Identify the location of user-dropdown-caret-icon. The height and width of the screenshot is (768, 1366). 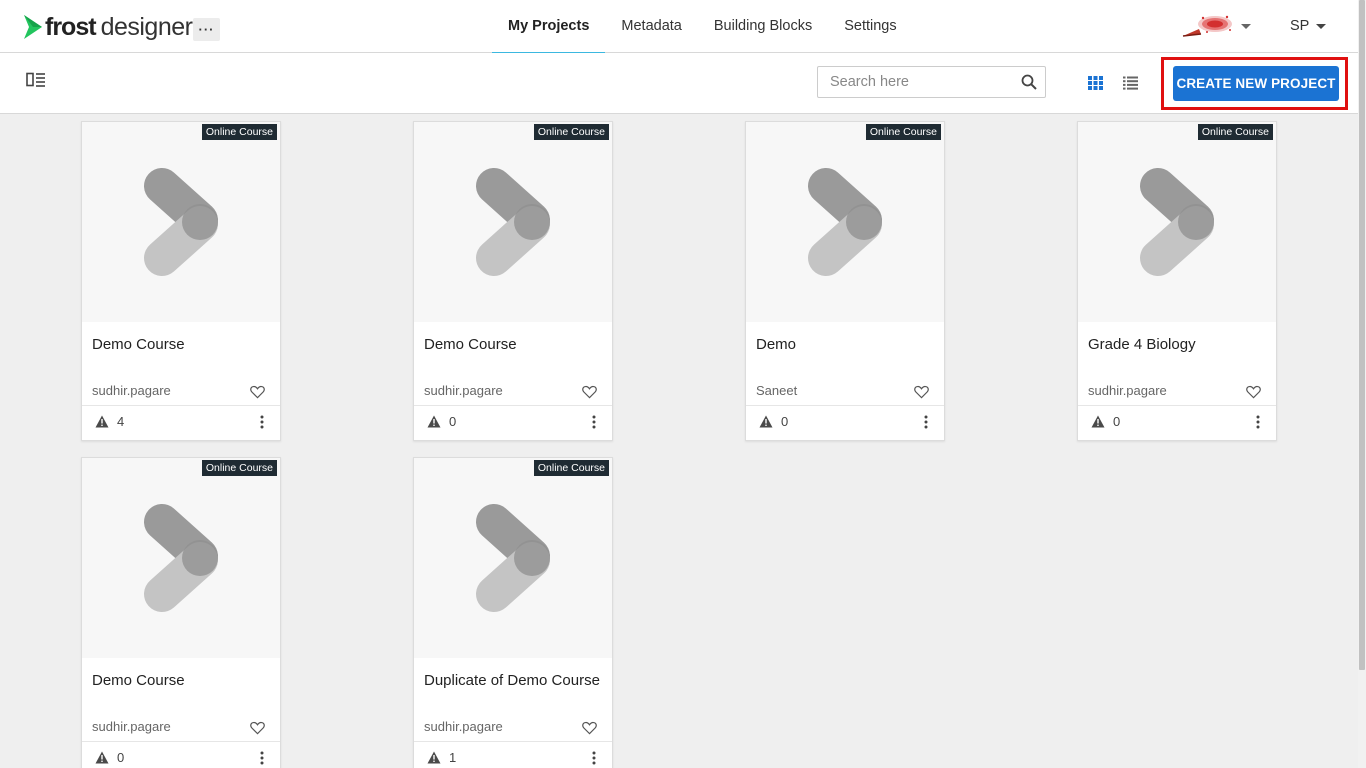
(1321, 26).